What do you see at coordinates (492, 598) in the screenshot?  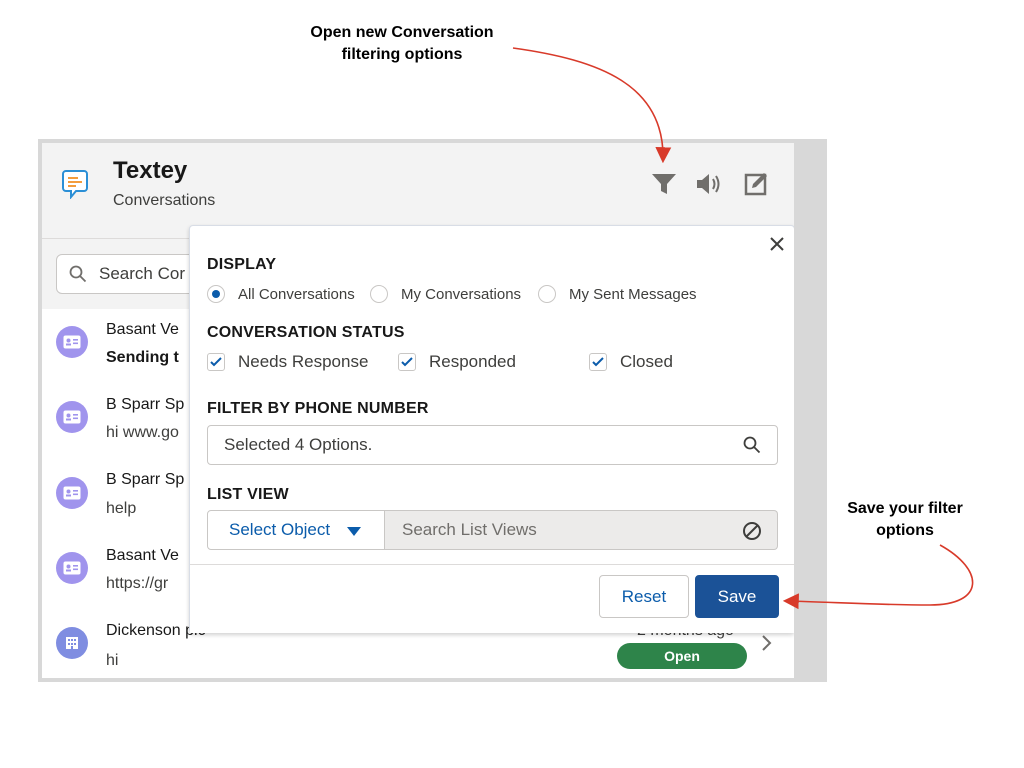 I see `popover-footer: Reset Save` at bounding box center [492, 598].